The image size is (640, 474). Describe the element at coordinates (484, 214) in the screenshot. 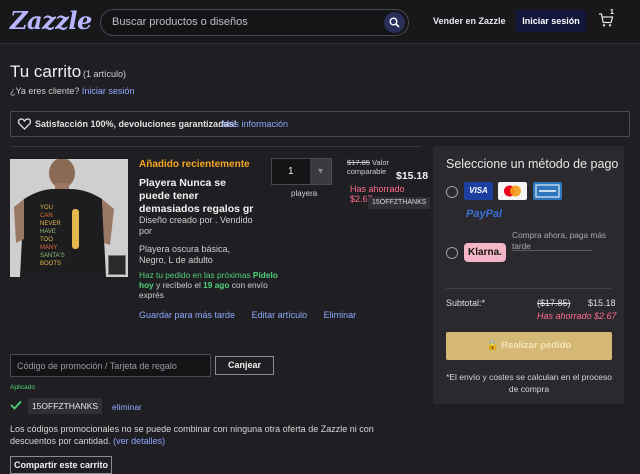

I see `paypal-logo: PayPal` at that location.